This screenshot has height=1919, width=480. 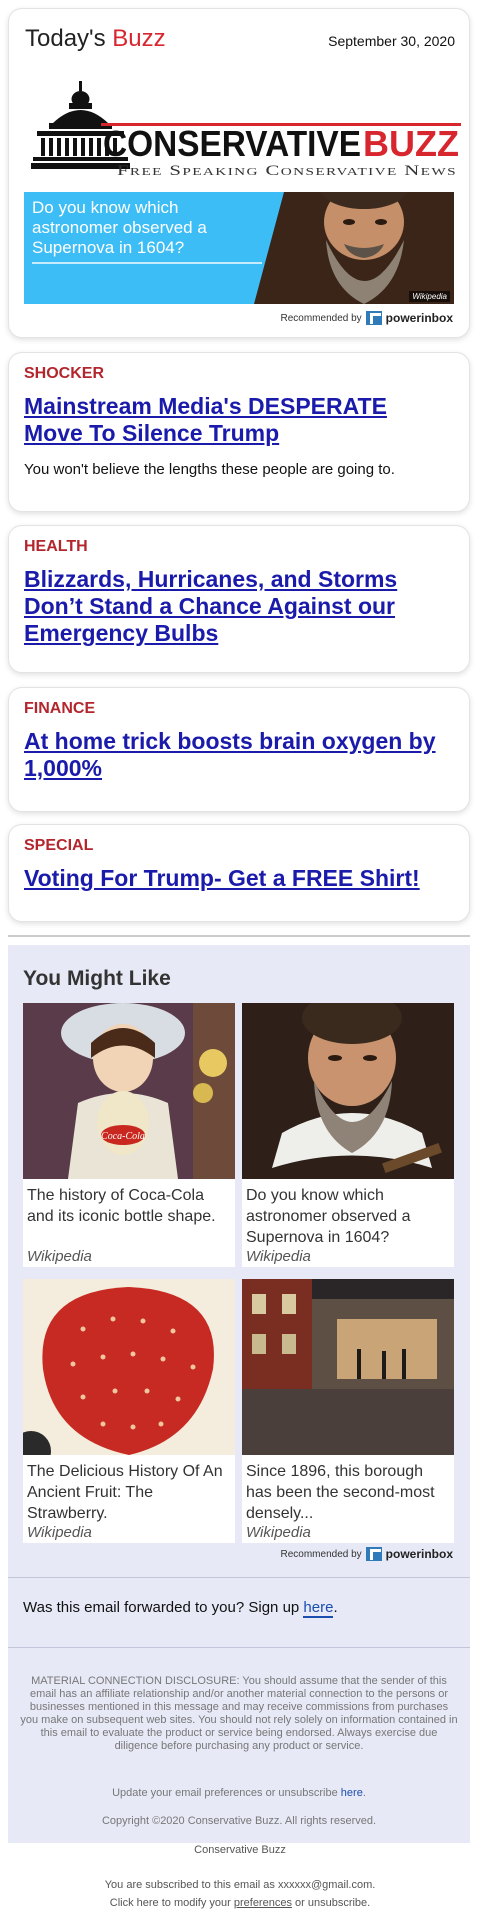 What do you see at coordinates (411, 143) in the screenshot?
I see `logo-word-right: BUZZ` at bounding box center [411, 143].